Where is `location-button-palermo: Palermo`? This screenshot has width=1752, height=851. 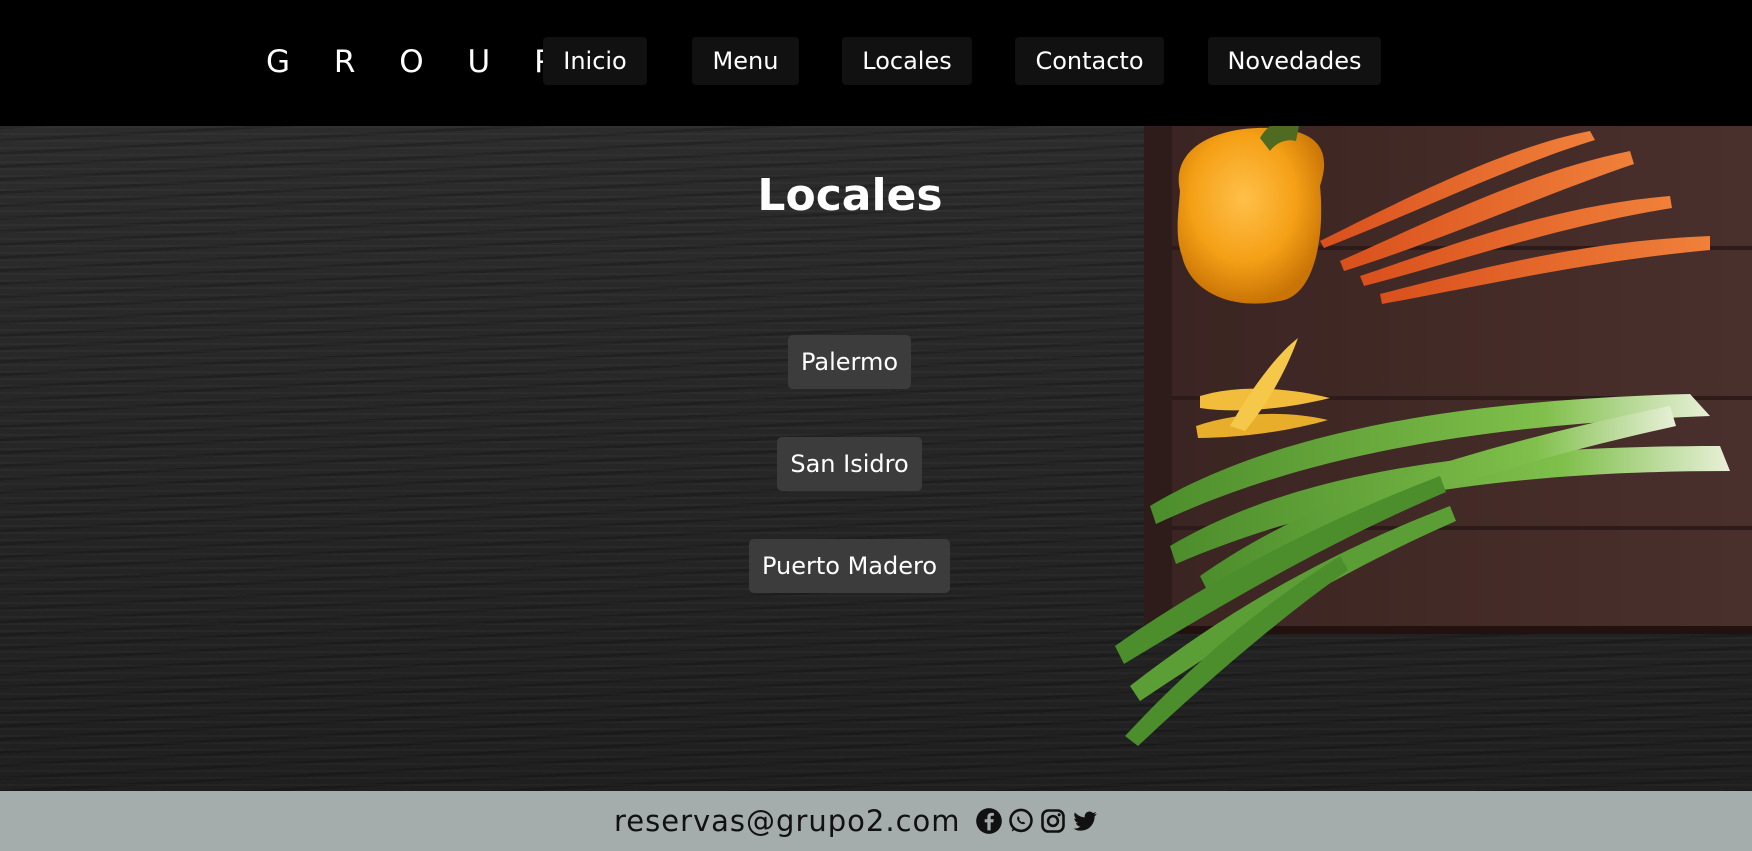 location-button-palermo: Palermo is located at coordinates (849, 362).